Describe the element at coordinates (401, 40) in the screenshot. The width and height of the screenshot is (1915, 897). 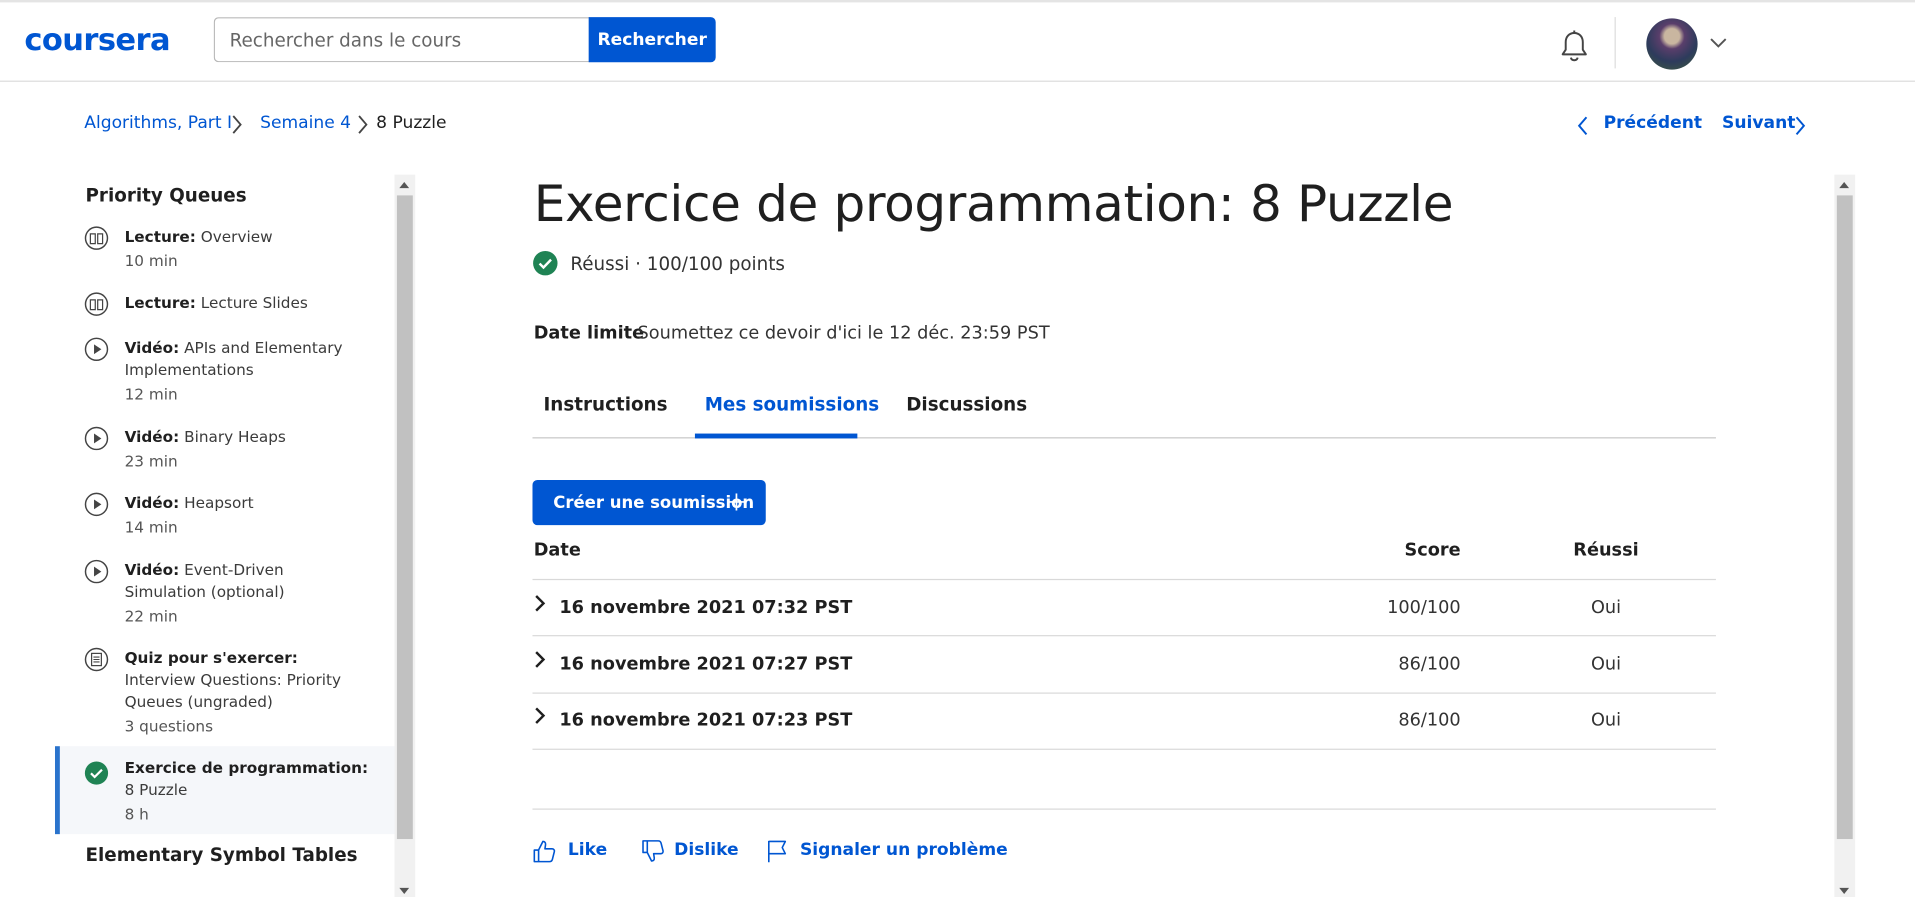
I see `search-input` at that location.